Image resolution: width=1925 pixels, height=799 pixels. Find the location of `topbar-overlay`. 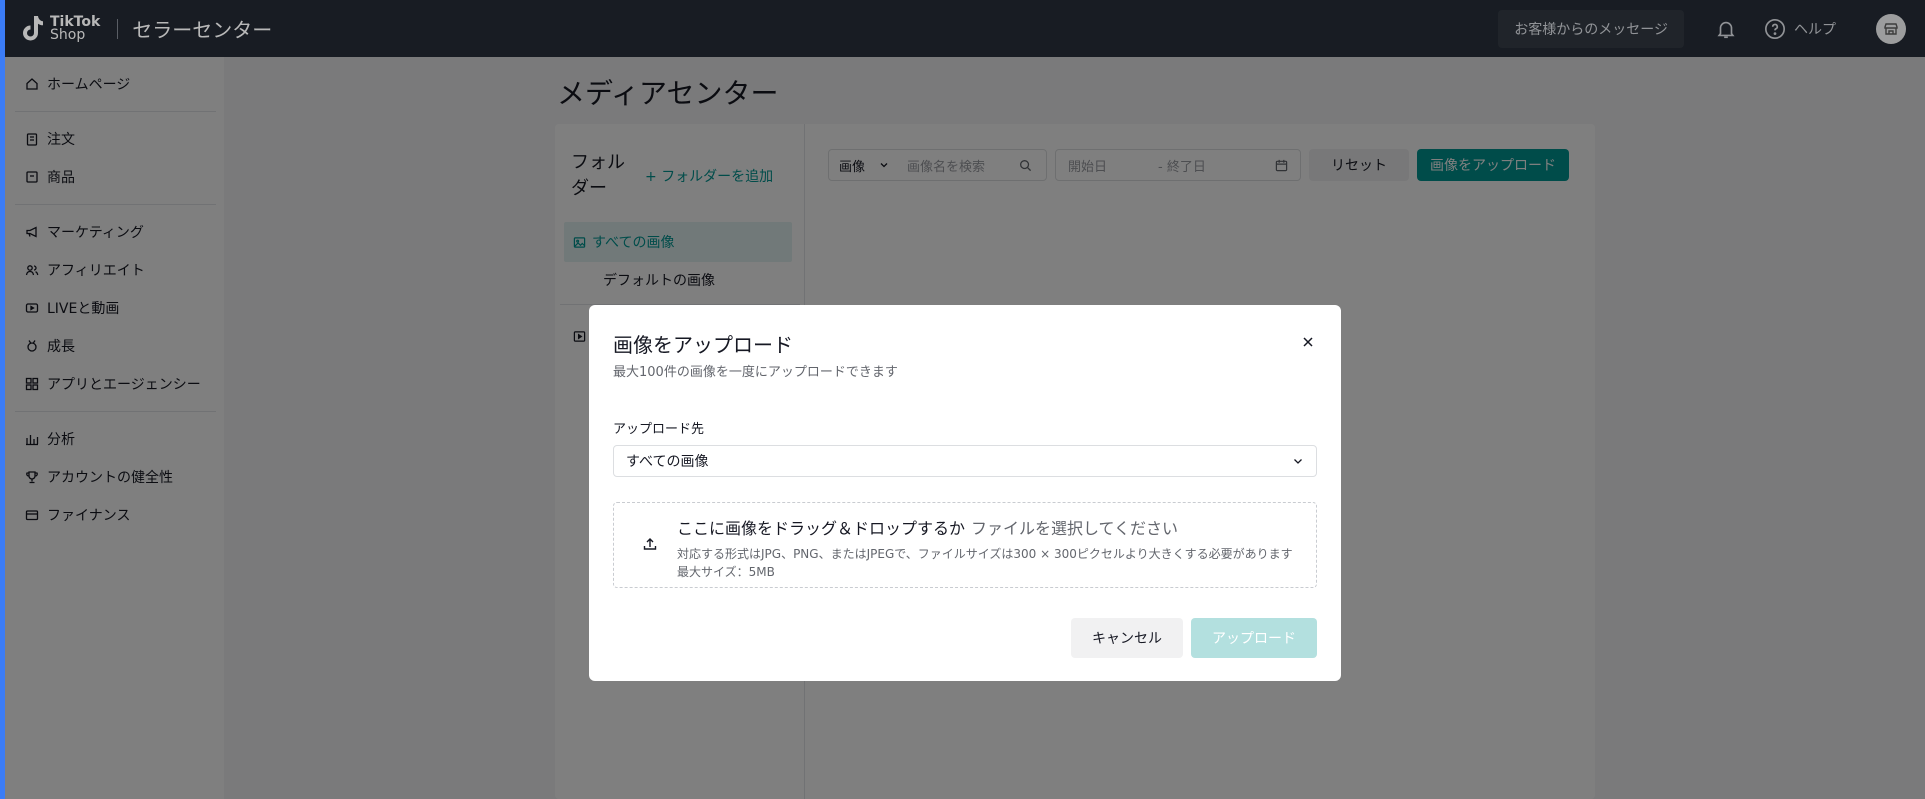

topbar-overlay is located at coordinates (965, 28).